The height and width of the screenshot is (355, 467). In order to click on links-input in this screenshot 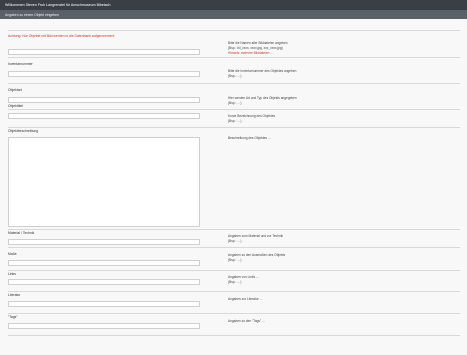, I will do `click(104, 282)`.